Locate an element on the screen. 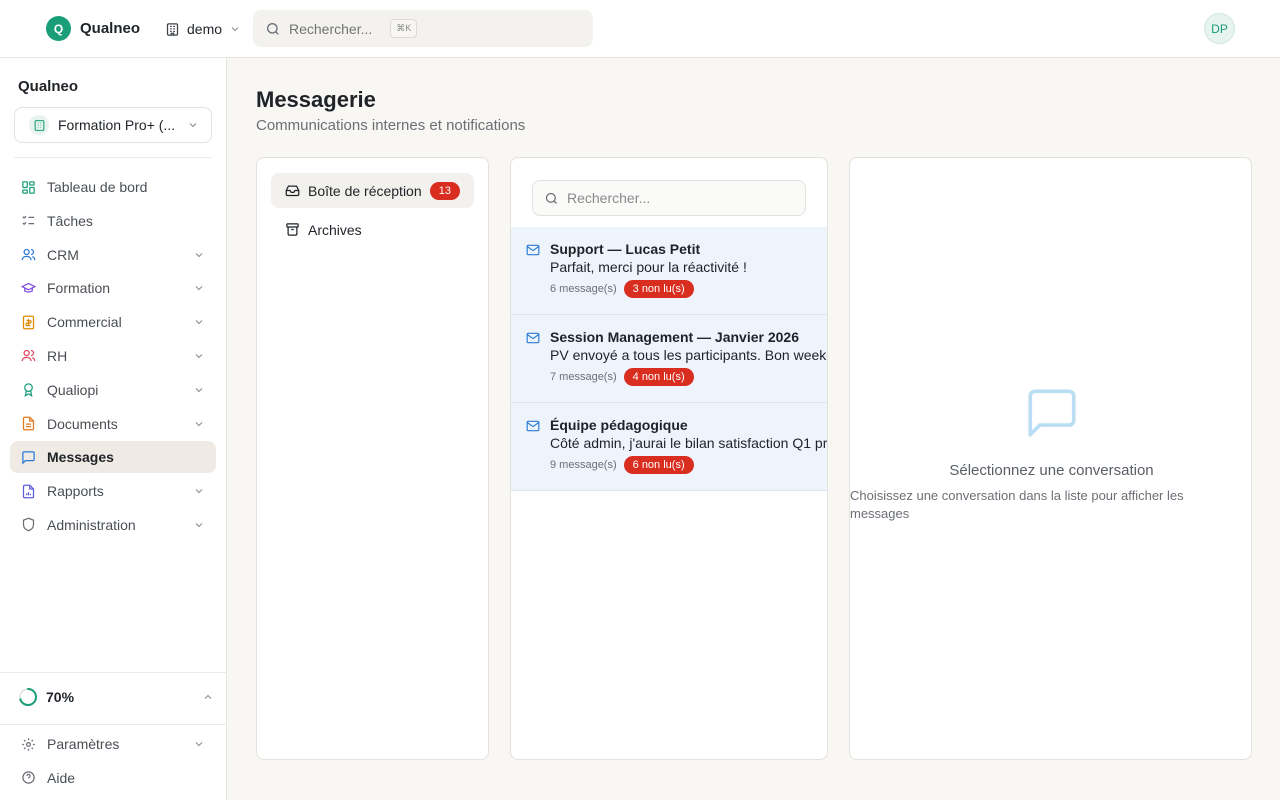 This screenshot has width=1280, height=800. conversation-title: Support — Lucas Petit is located at coordinates (625, 249).